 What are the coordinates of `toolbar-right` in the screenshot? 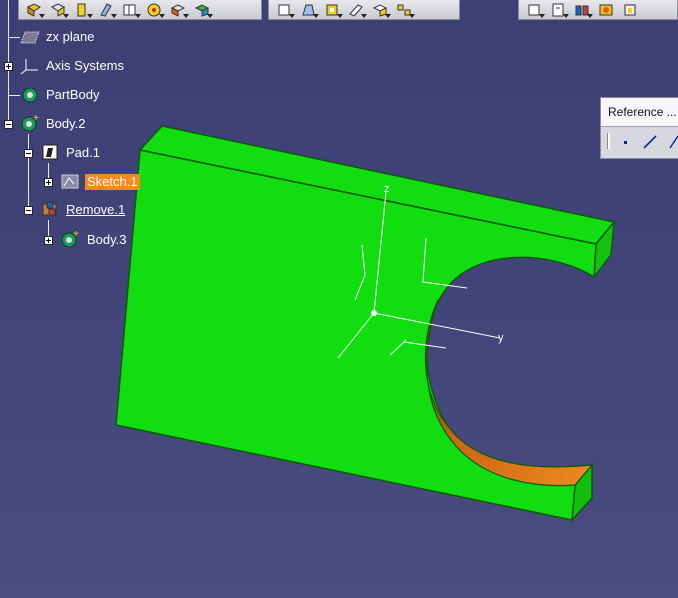 It's located at (598, 10).